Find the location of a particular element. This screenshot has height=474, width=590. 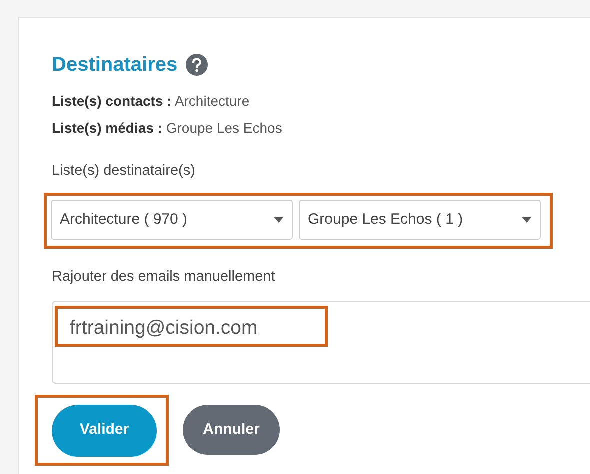

summary-line: Liste(s) contacts : Architecture is located at coordinates (151, 101).